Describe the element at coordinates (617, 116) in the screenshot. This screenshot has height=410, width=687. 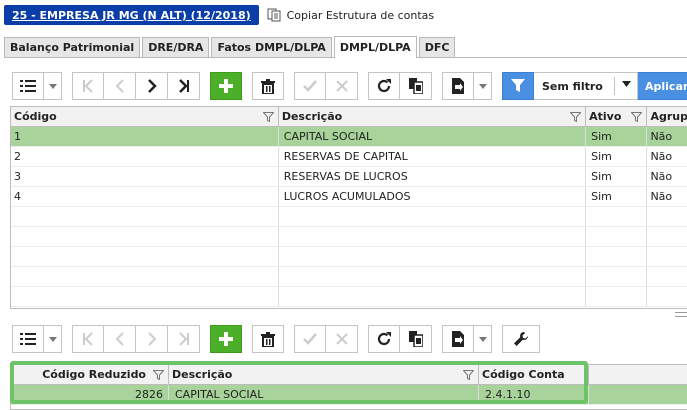
I see `column-header-ativo: Ativo` at that location.